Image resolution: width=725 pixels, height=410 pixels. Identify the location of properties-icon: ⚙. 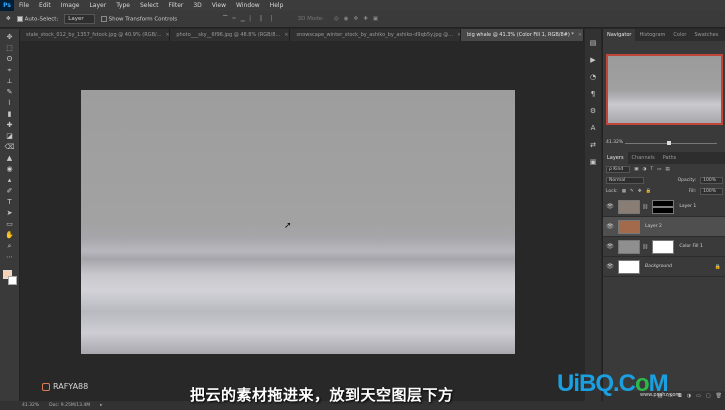
(593, 111).